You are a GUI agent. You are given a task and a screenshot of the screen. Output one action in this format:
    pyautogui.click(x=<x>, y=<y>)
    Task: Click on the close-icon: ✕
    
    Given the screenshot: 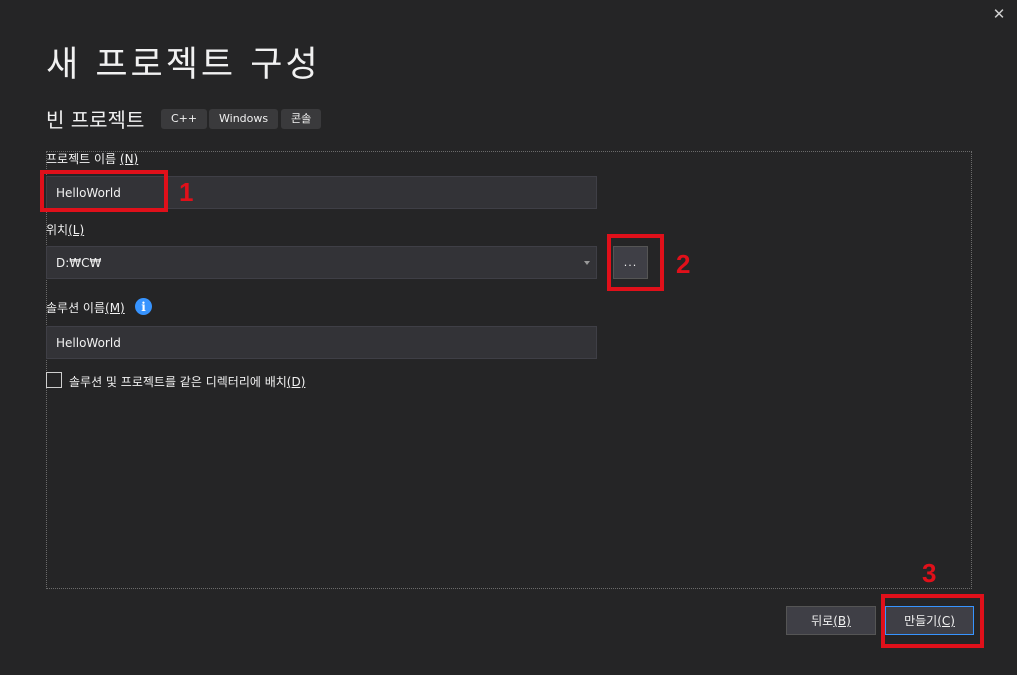 What is the action you would take?
    pyautogui.click(x=999, y=14)
    